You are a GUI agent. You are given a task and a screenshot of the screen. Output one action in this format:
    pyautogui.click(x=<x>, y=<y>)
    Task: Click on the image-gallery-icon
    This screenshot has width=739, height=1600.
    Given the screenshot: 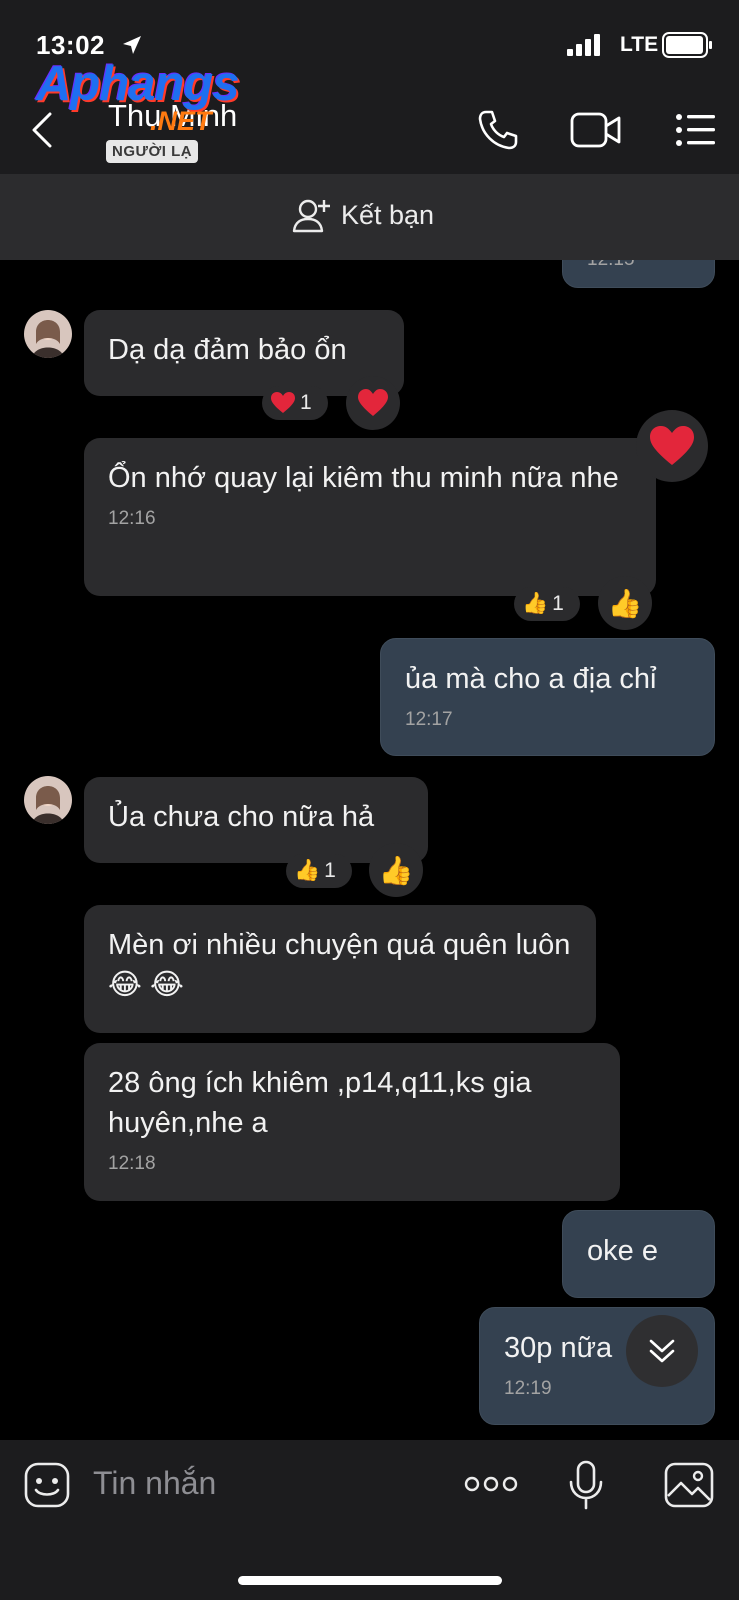 What is the action you would take?
    pyautogui.click(x=689, y=1485)
    